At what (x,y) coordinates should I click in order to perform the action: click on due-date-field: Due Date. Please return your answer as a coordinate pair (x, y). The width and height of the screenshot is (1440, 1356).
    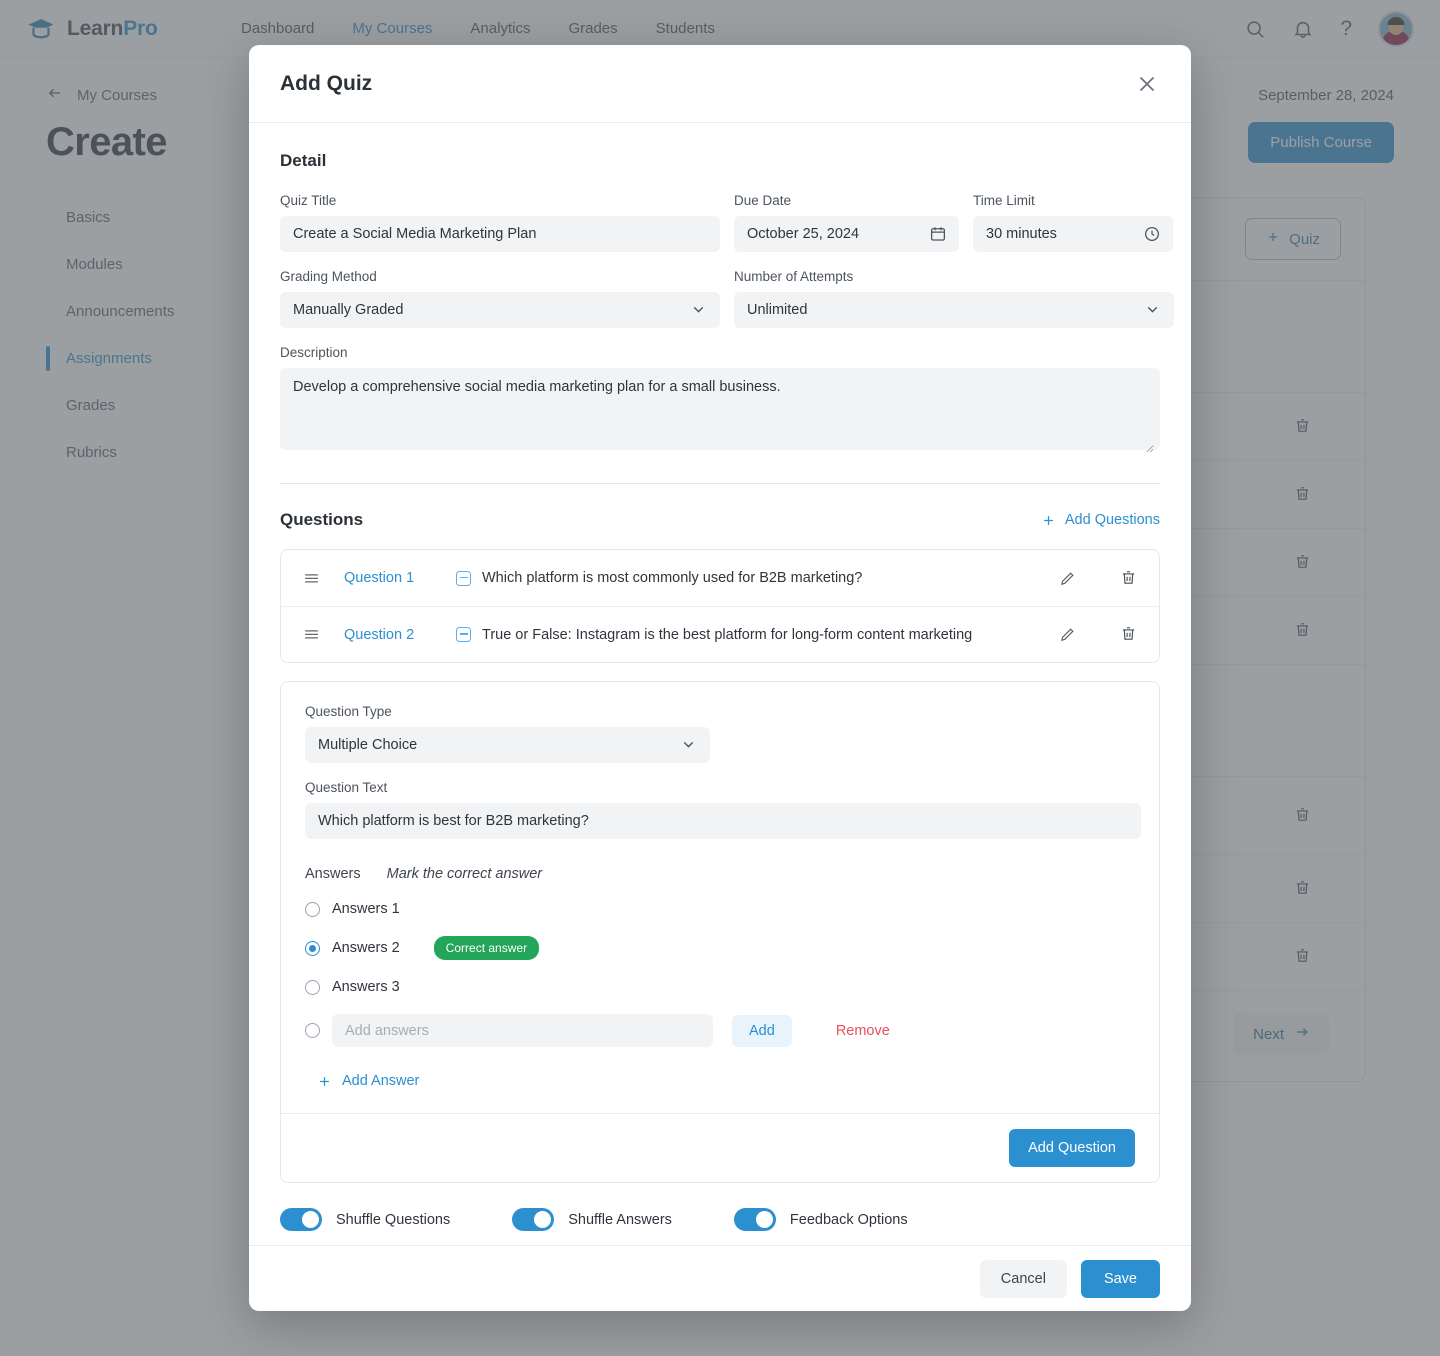
    Looking at the image, I should click on (846, 222).